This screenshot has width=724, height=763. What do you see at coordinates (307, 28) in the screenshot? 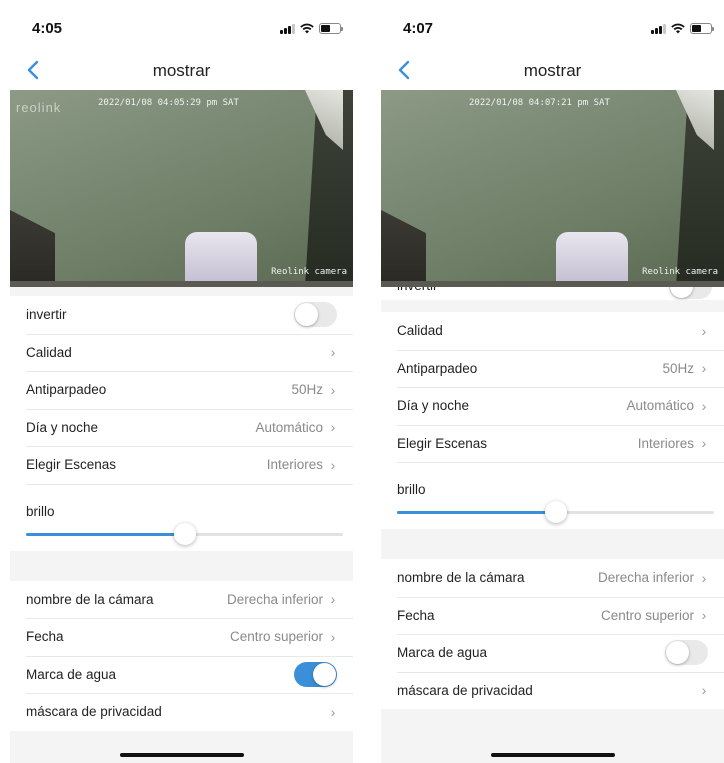
I see `wifi-icon` at bounding box center [307, 28].